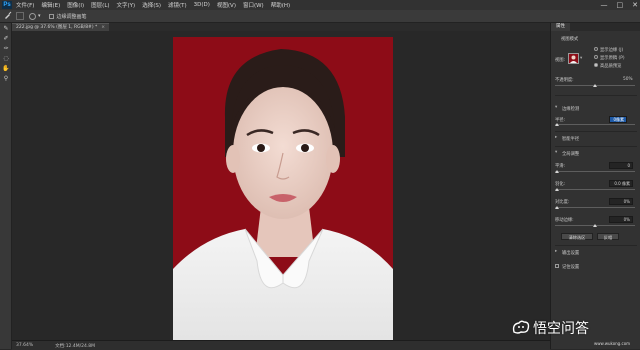 The image size is (640, 350). What do you see at coordinates (564, 80) in the screenshot?
I see `opacity-label: 不透明度:` at bounding box center [564, 80].